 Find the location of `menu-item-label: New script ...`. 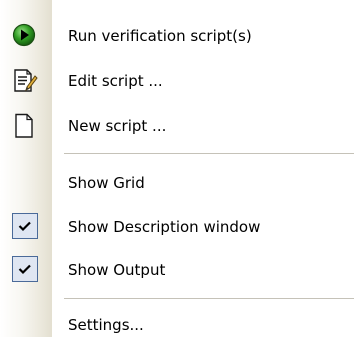

menu-item-label: New script ... is located at coordinates (117, 126).